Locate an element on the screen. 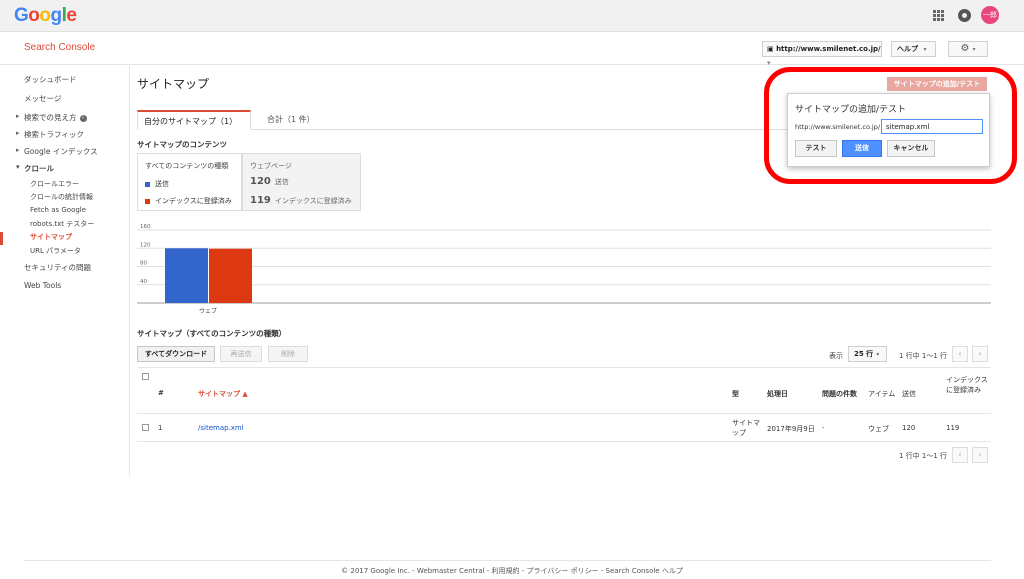 Image resolution: width=1024 pixels, height=579 pixels. pager-text-bottom: 1 行中 1～1 行 is located at coordinates (923, 456).